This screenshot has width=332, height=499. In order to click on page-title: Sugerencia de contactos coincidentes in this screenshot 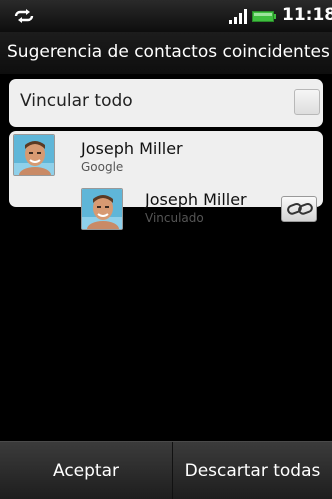, I will do `click(168, 52)`.